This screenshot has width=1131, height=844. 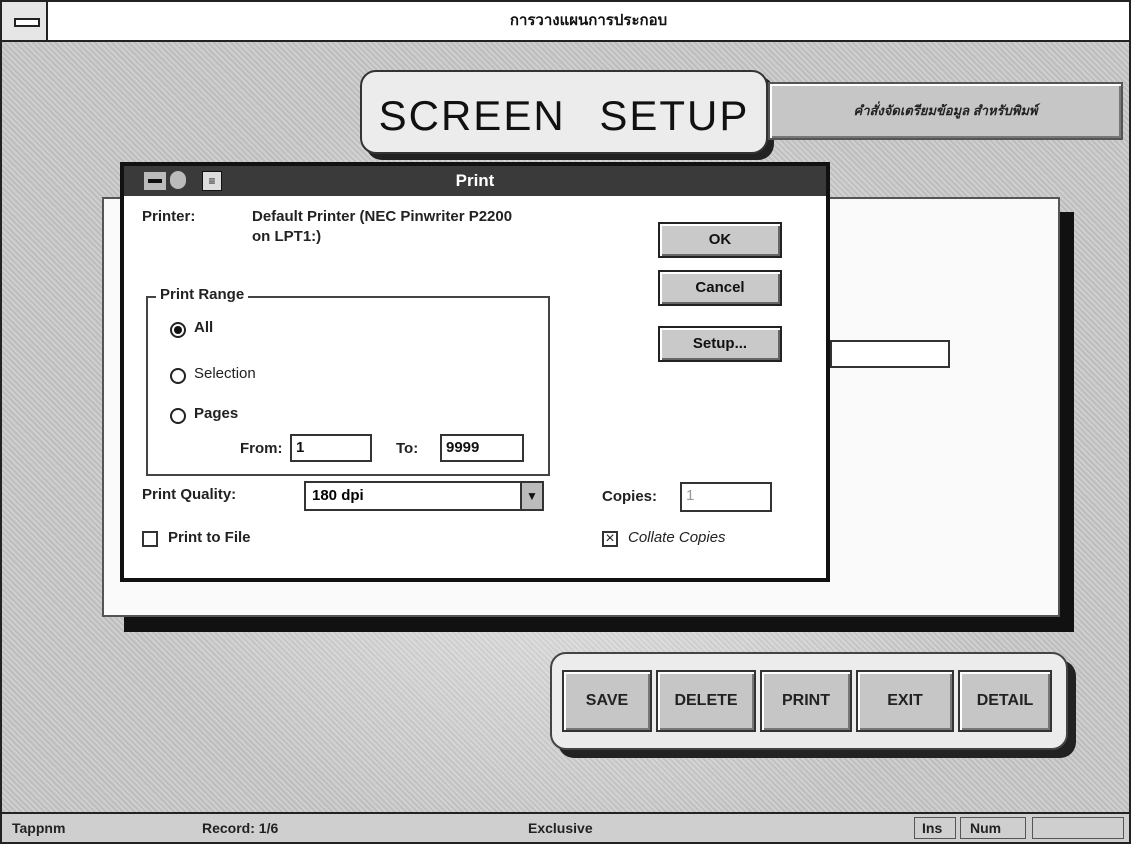 I want to click on copies-label: Copies:, so click(x=630, y=496).